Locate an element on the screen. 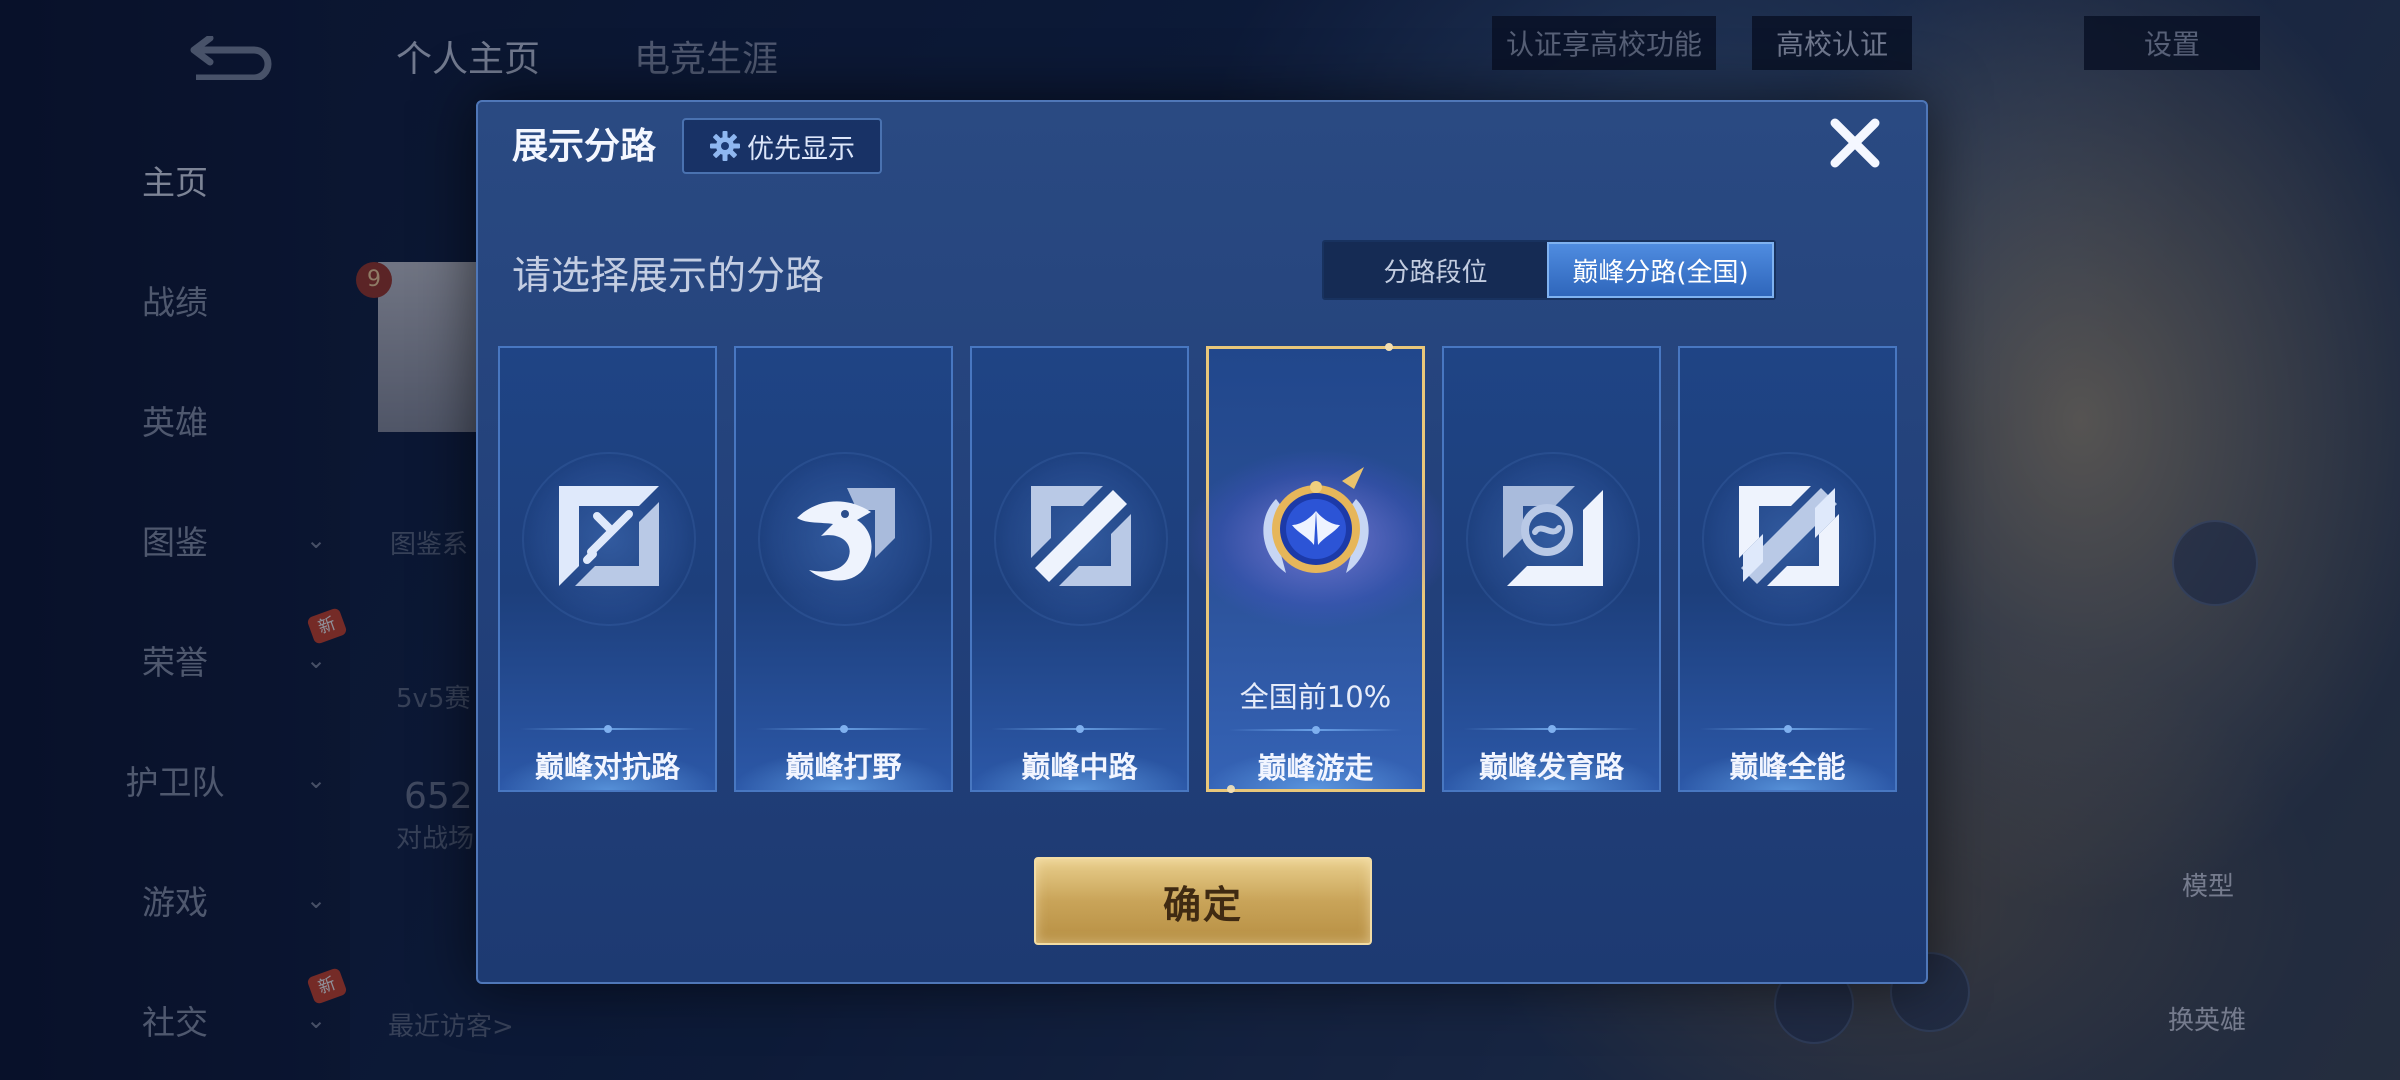  priority-display-label: 优先显示 is located at coordinates (801, 149).